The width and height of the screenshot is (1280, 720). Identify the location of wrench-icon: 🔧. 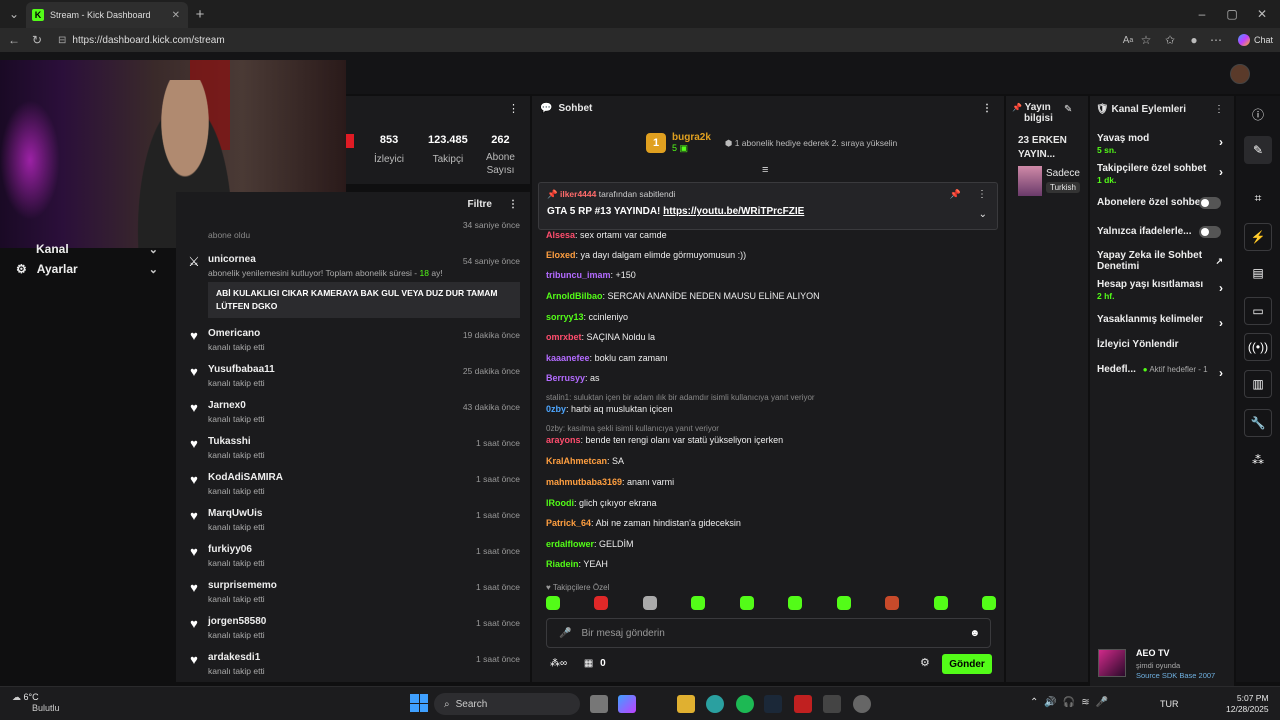
(1258, 423).